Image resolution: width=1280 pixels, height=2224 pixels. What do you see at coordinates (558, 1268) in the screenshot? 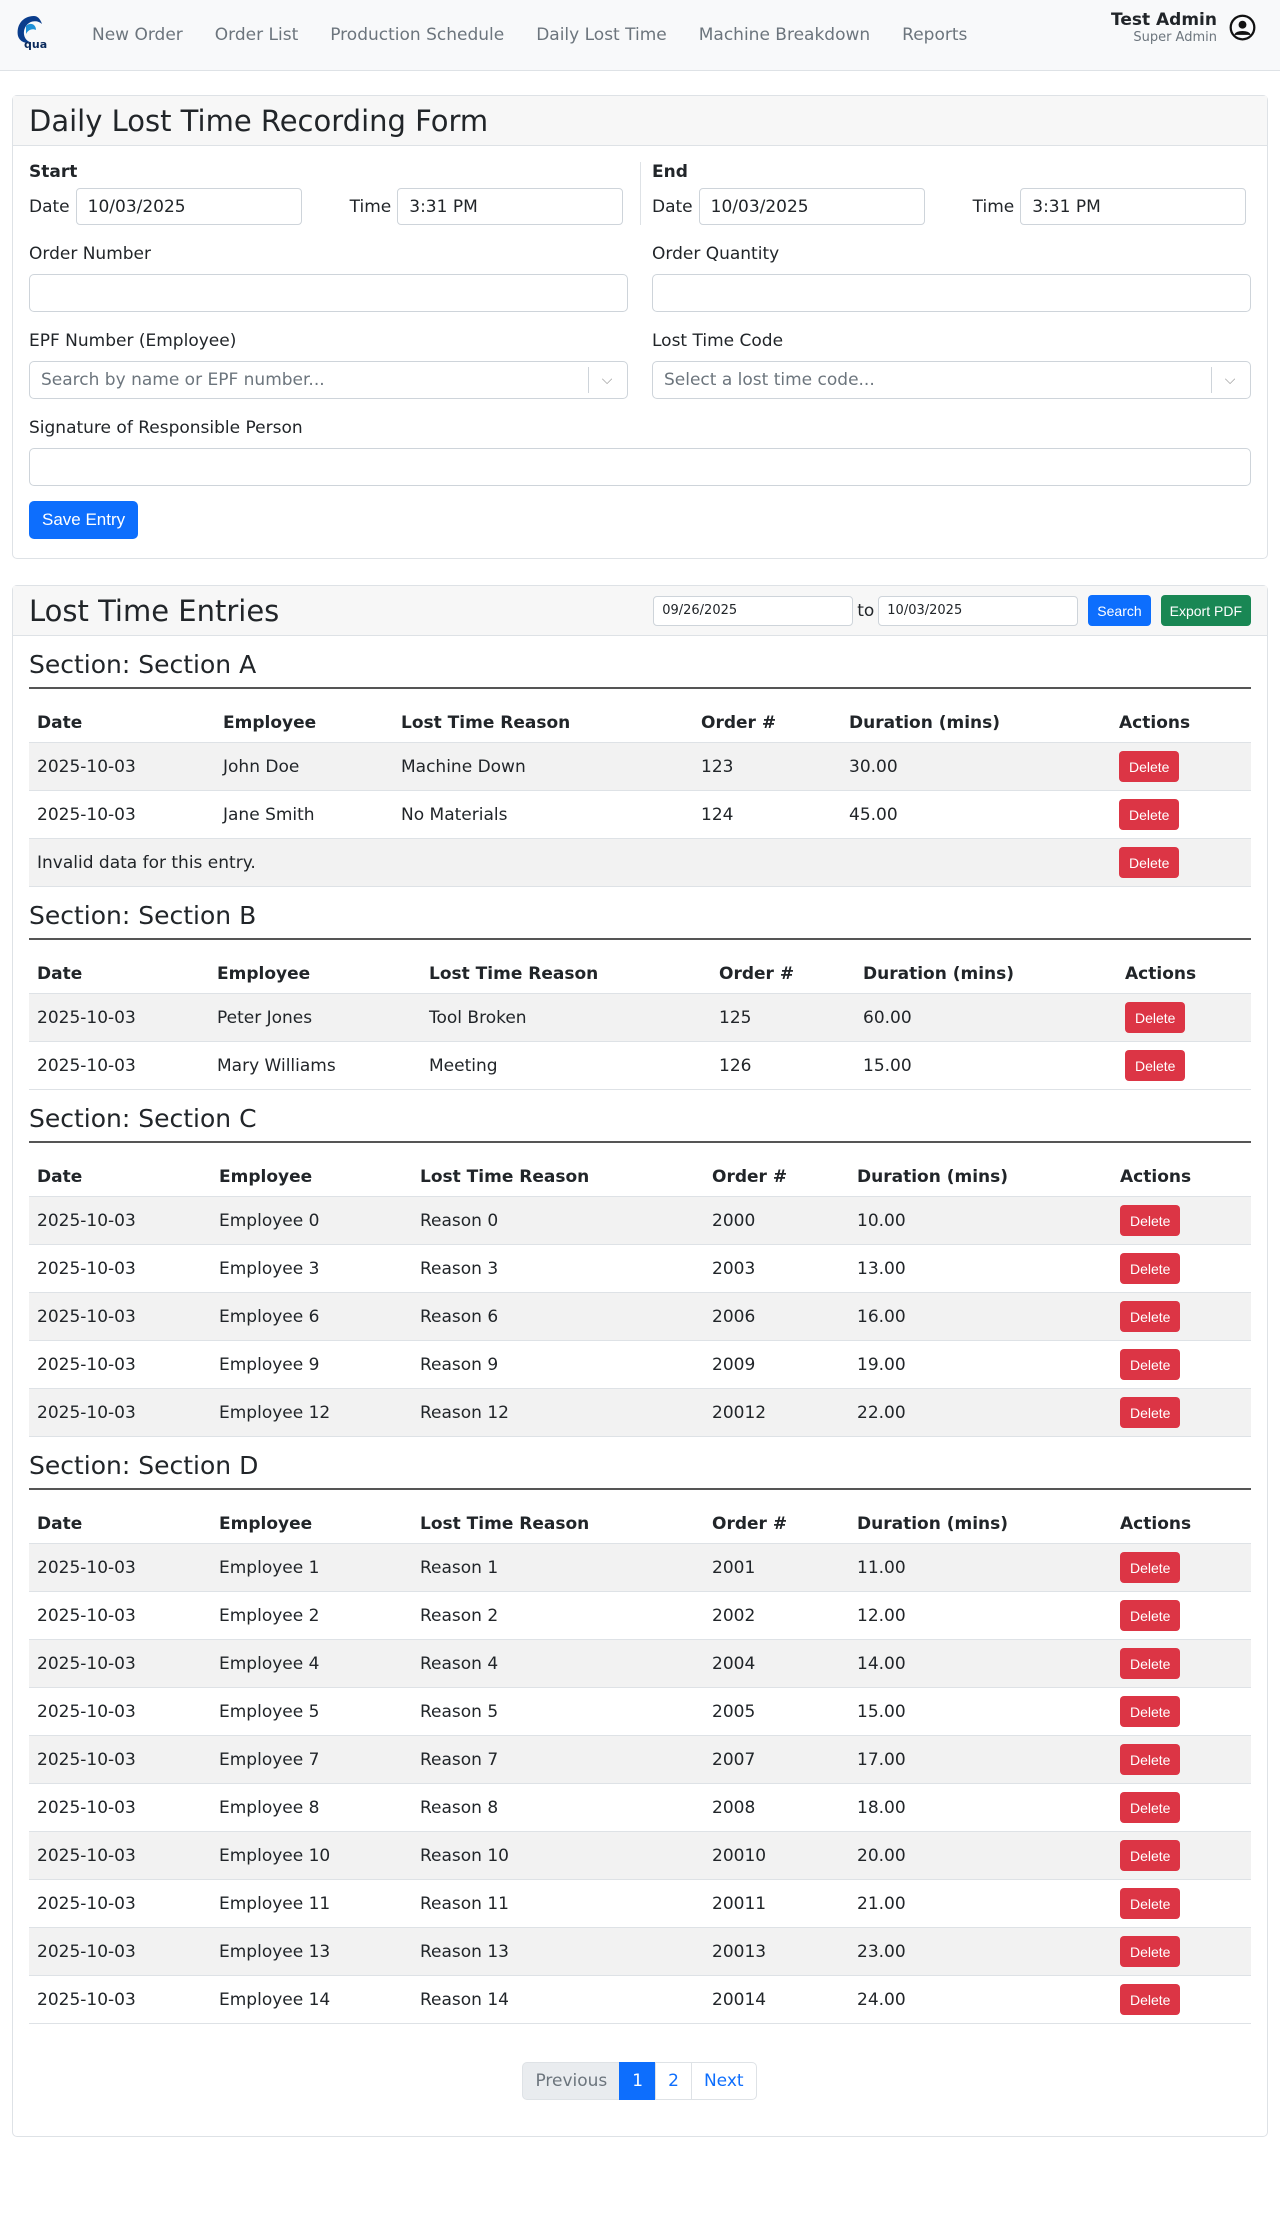
I see `reason-cell: Reason 3` at bounding box center [558, 1268].